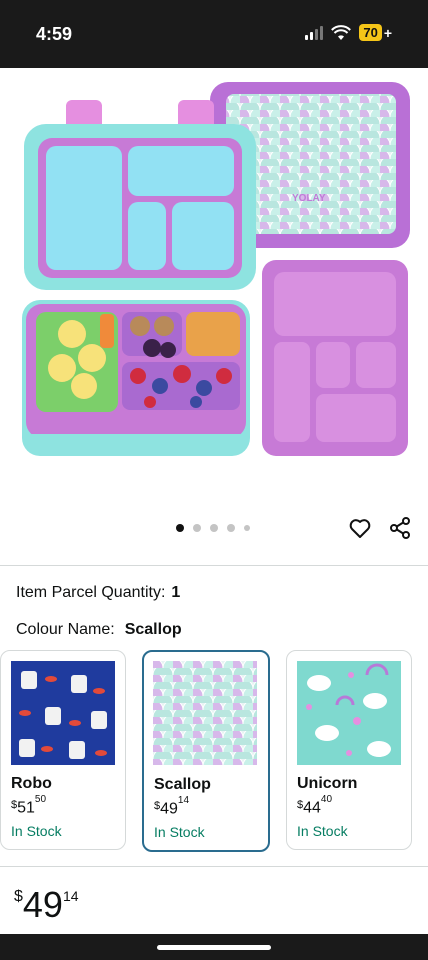  Describe the element at coordinates (360, 528) in the screenshot. I see `heart-icon` at that location.